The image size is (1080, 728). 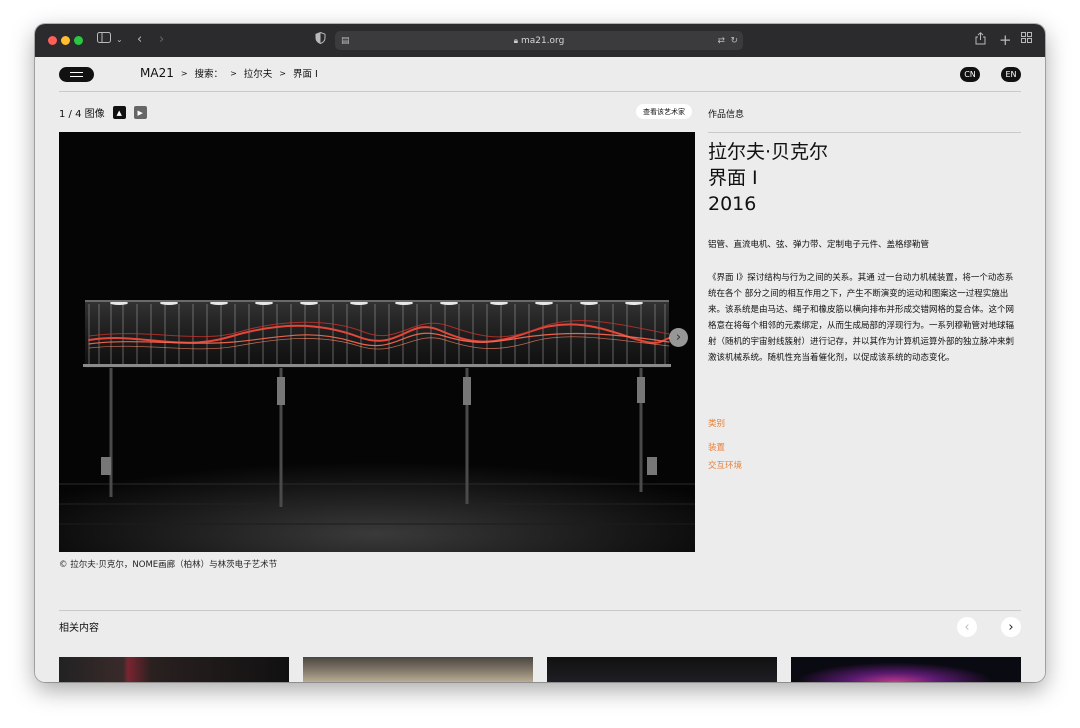 What do you see at coordinates (540, 610) in the screenshot?
I see `related-divider` at bounding box center [540, 610].